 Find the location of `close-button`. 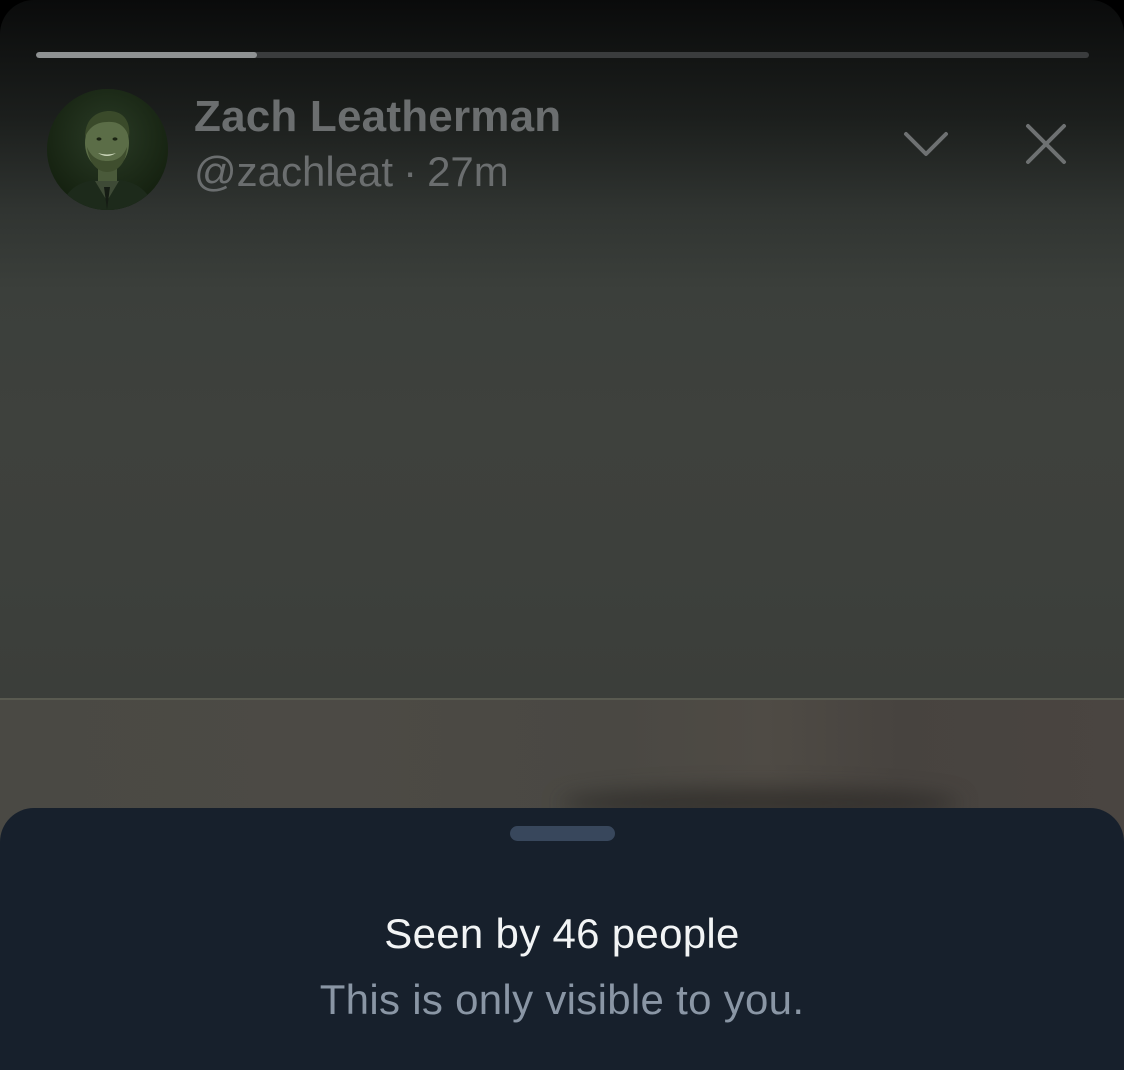

close-button is located at coordinates (1046, 144).